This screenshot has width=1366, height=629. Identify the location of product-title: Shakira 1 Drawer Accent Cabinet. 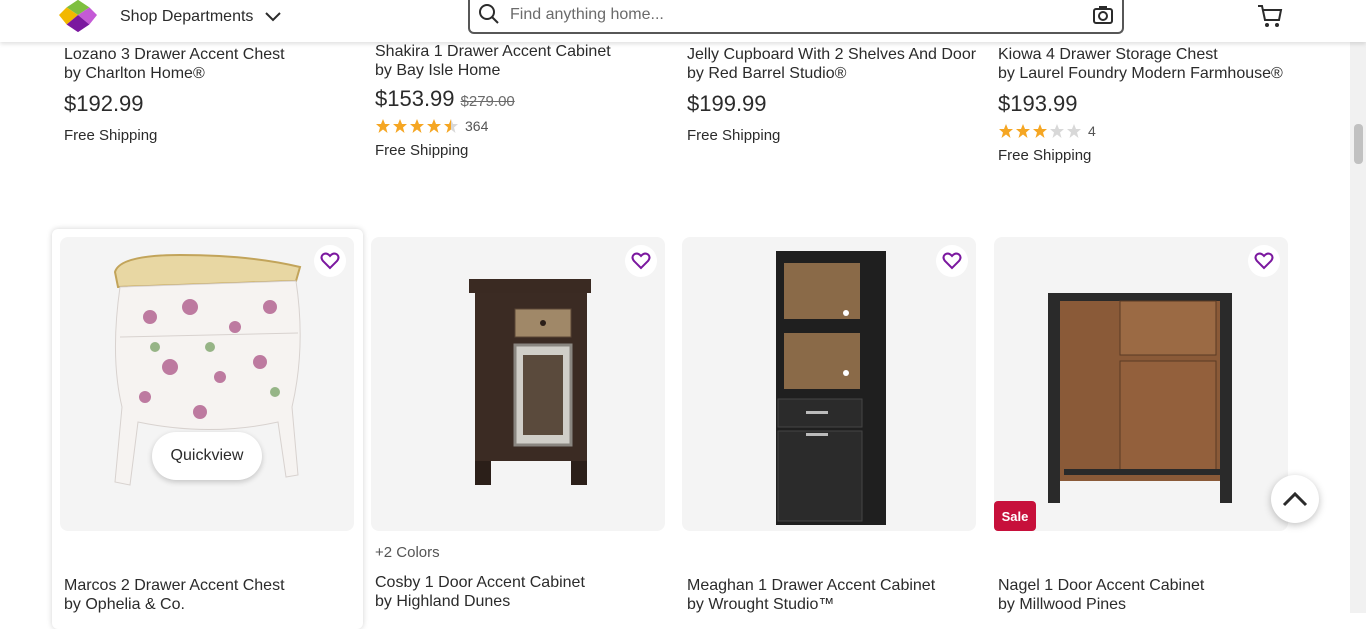
(520, 51).